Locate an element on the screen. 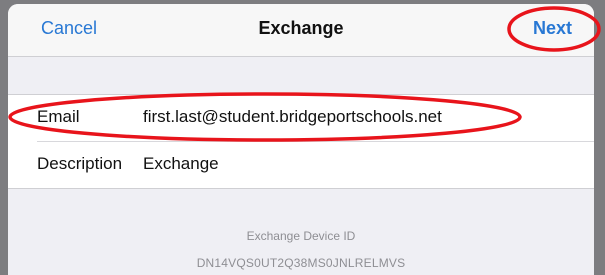 The image size is (605, 275). description-label: Description is located at coordinates (80, 163).